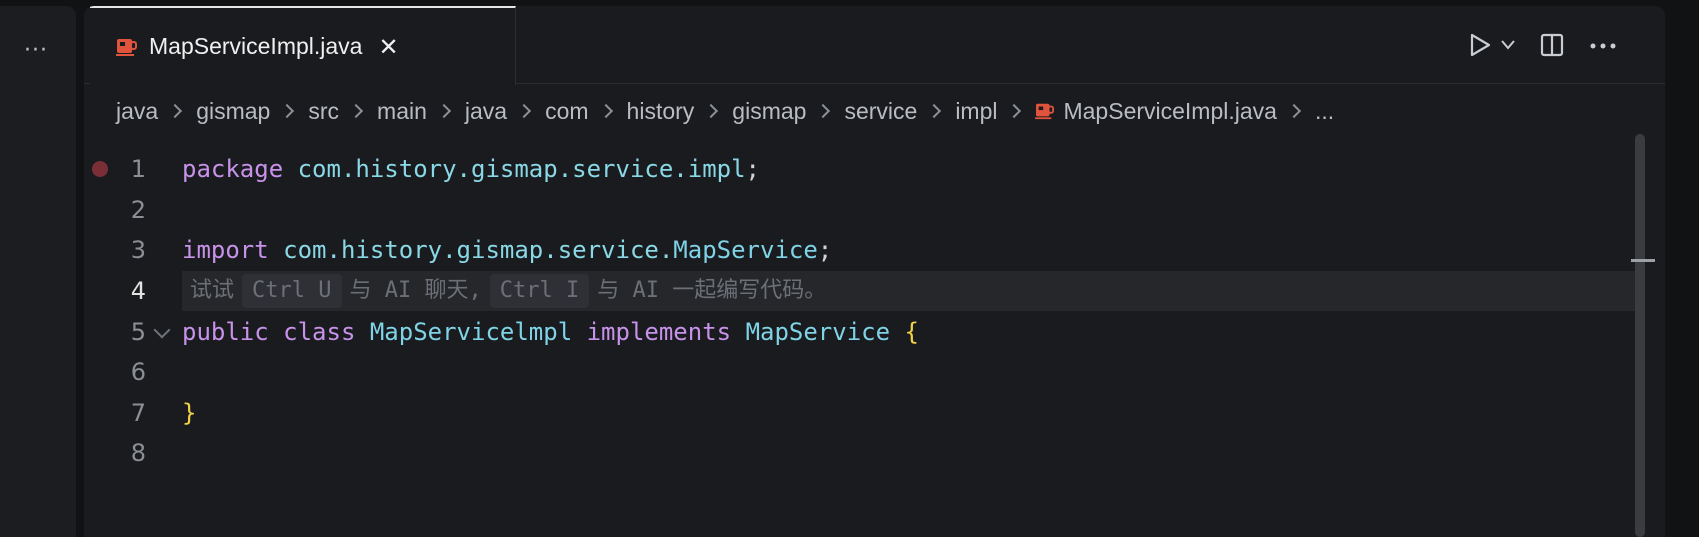 This screenshot has height=537, width=1699. Describe the element at coordinates (471, 169) in the screenshot. I see `code-text: package com.history.gismap.service.impl;` at that location.